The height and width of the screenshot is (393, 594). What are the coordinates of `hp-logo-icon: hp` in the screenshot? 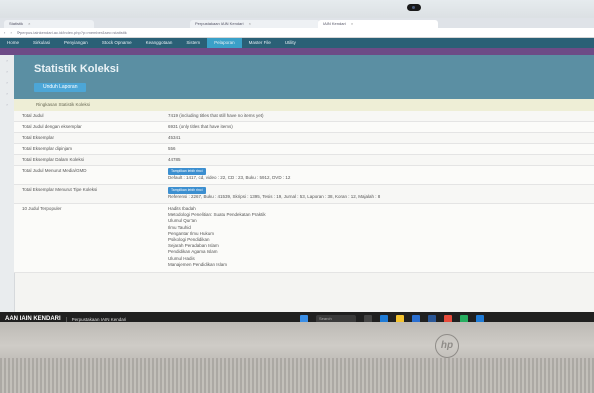 It's located at (447, 346).